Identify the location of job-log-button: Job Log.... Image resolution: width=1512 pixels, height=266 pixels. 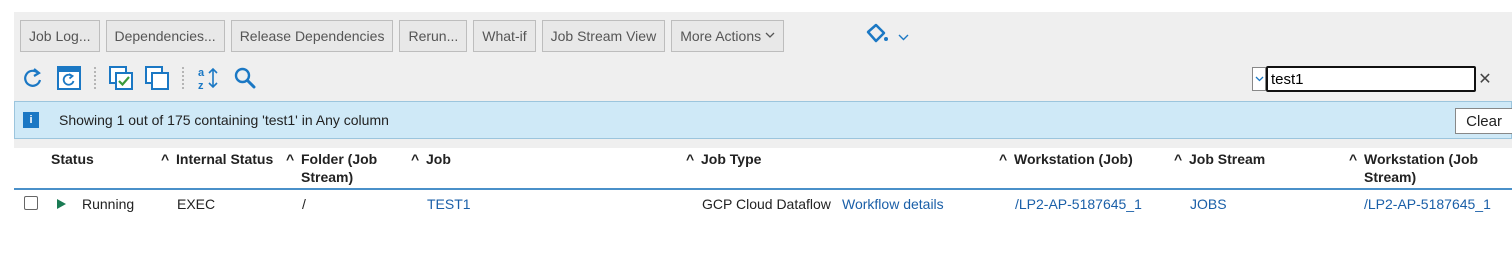
(60, 36).